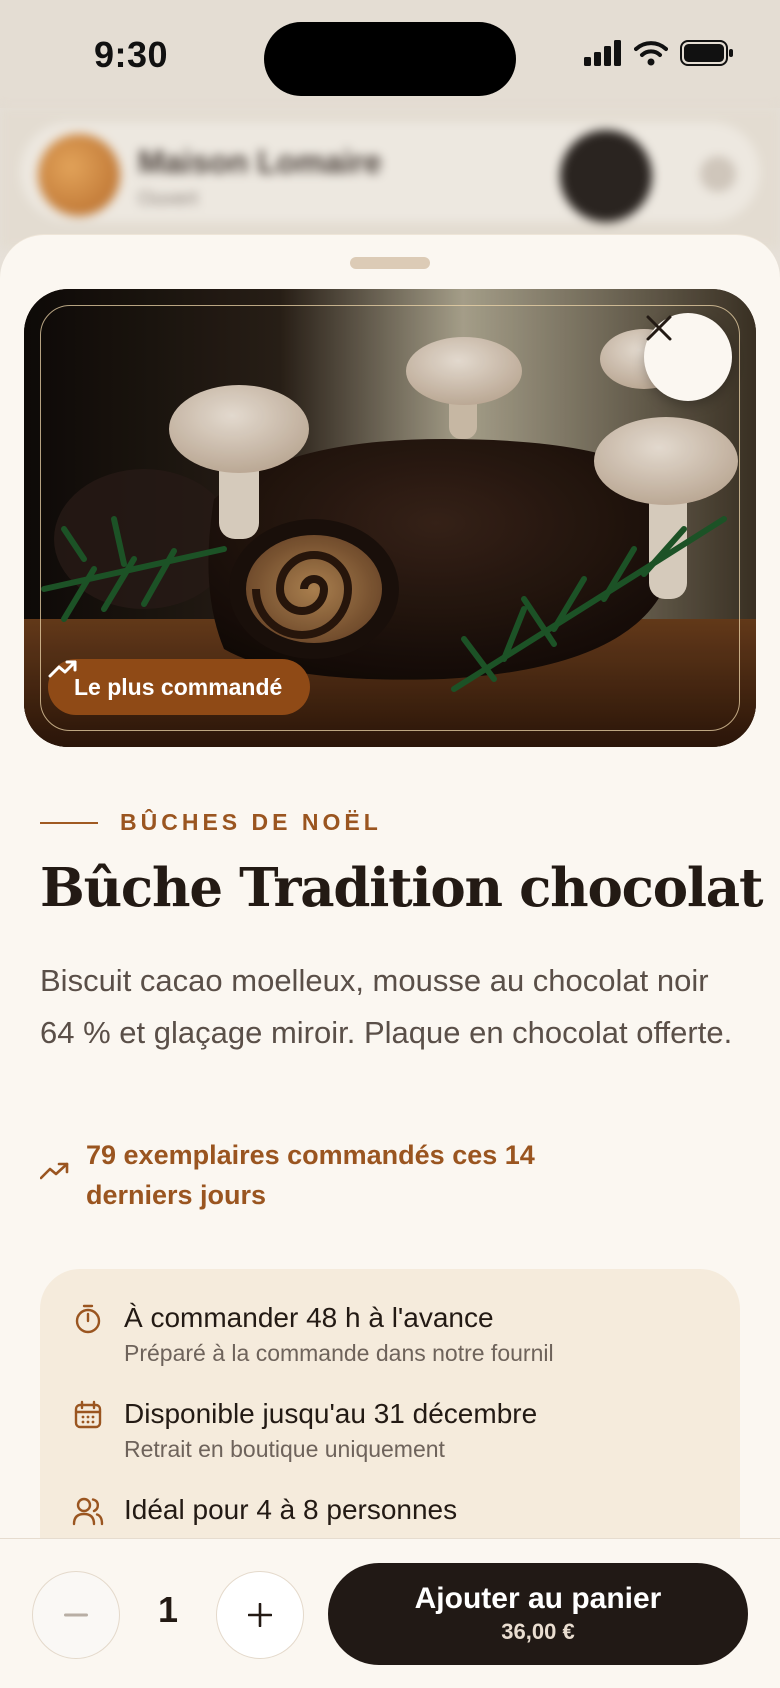  I want to click on calendar-icon, so click(88, 1414).